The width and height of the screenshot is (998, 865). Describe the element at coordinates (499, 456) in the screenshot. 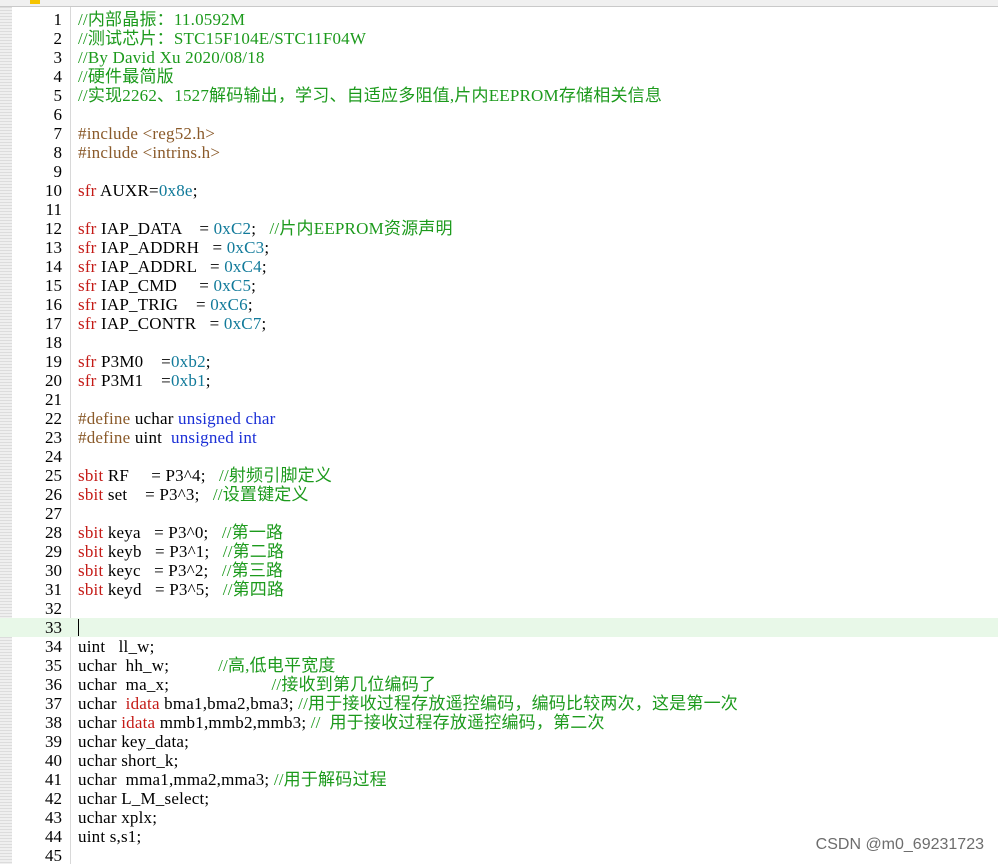

I see `code-line: 24` at that location.